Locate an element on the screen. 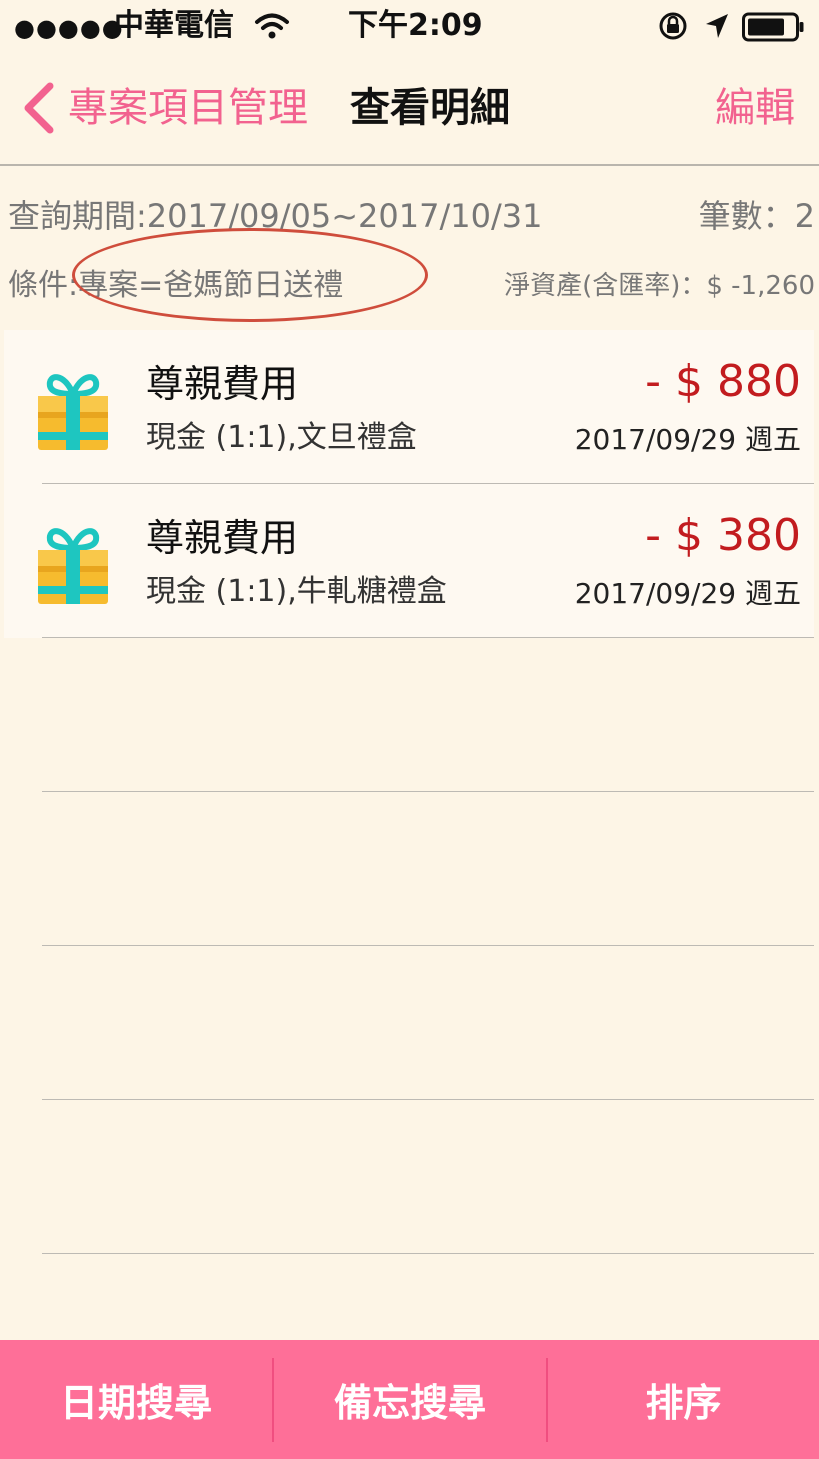 This screenshot has height=1459, width=819. record-amount: - $ 380 is located at coordinates (723, 535).